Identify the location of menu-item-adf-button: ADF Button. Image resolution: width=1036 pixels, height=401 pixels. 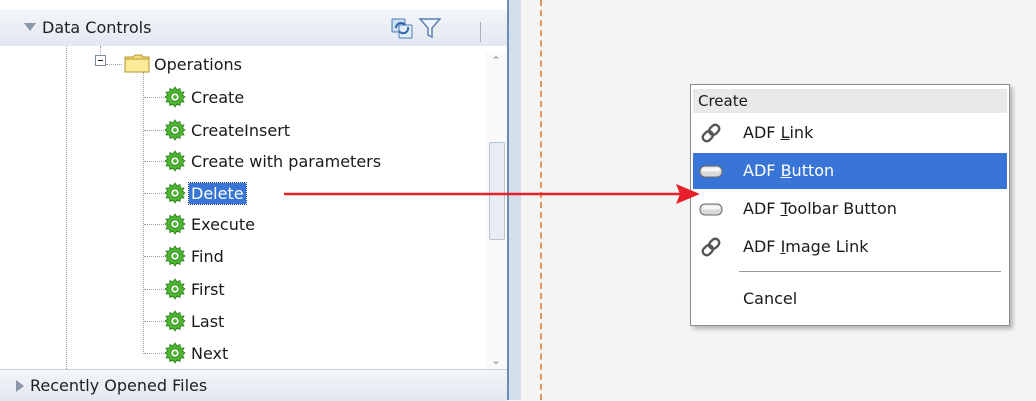
(850, 171).